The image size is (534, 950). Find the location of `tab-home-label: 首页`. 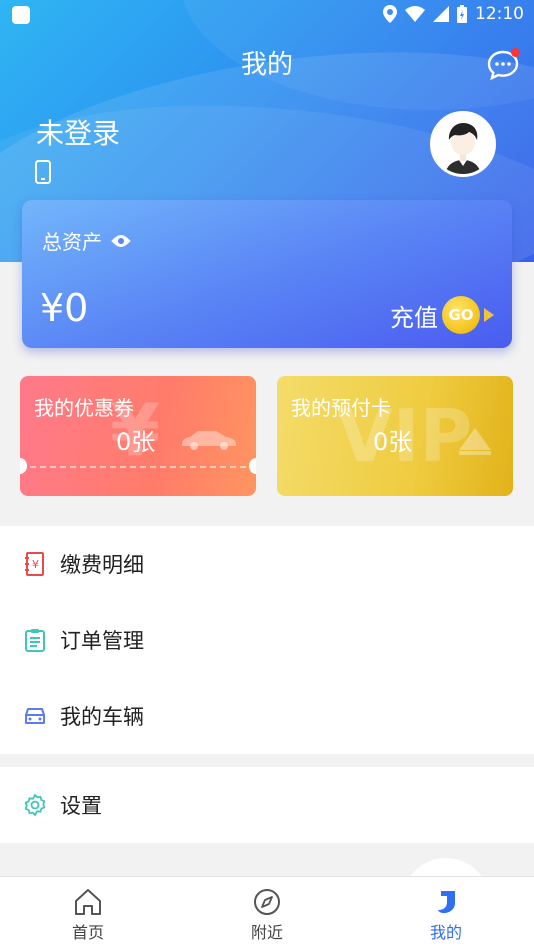

tab-home-label: 首页 is located at coordinates (87, 932).